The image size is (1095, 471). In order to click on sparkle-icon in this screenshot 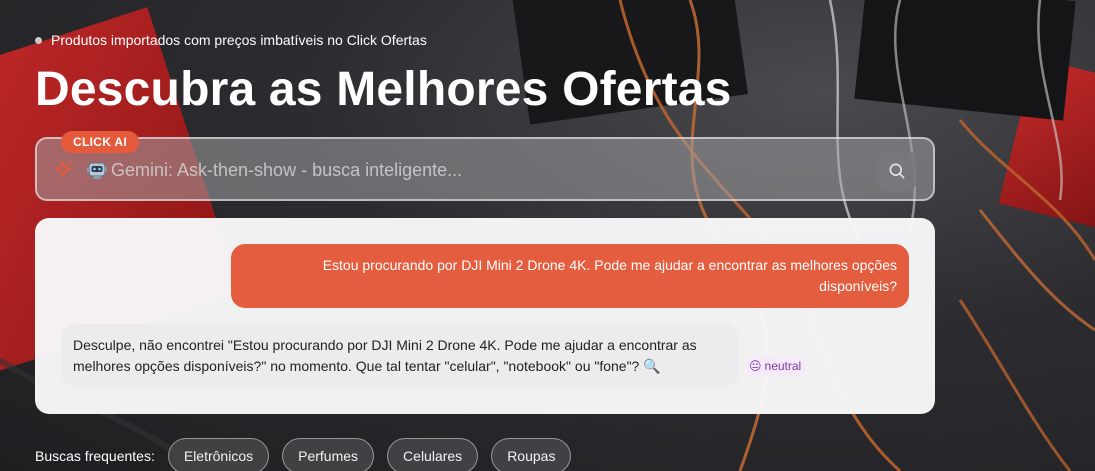, I will do `click(63, 169)`.